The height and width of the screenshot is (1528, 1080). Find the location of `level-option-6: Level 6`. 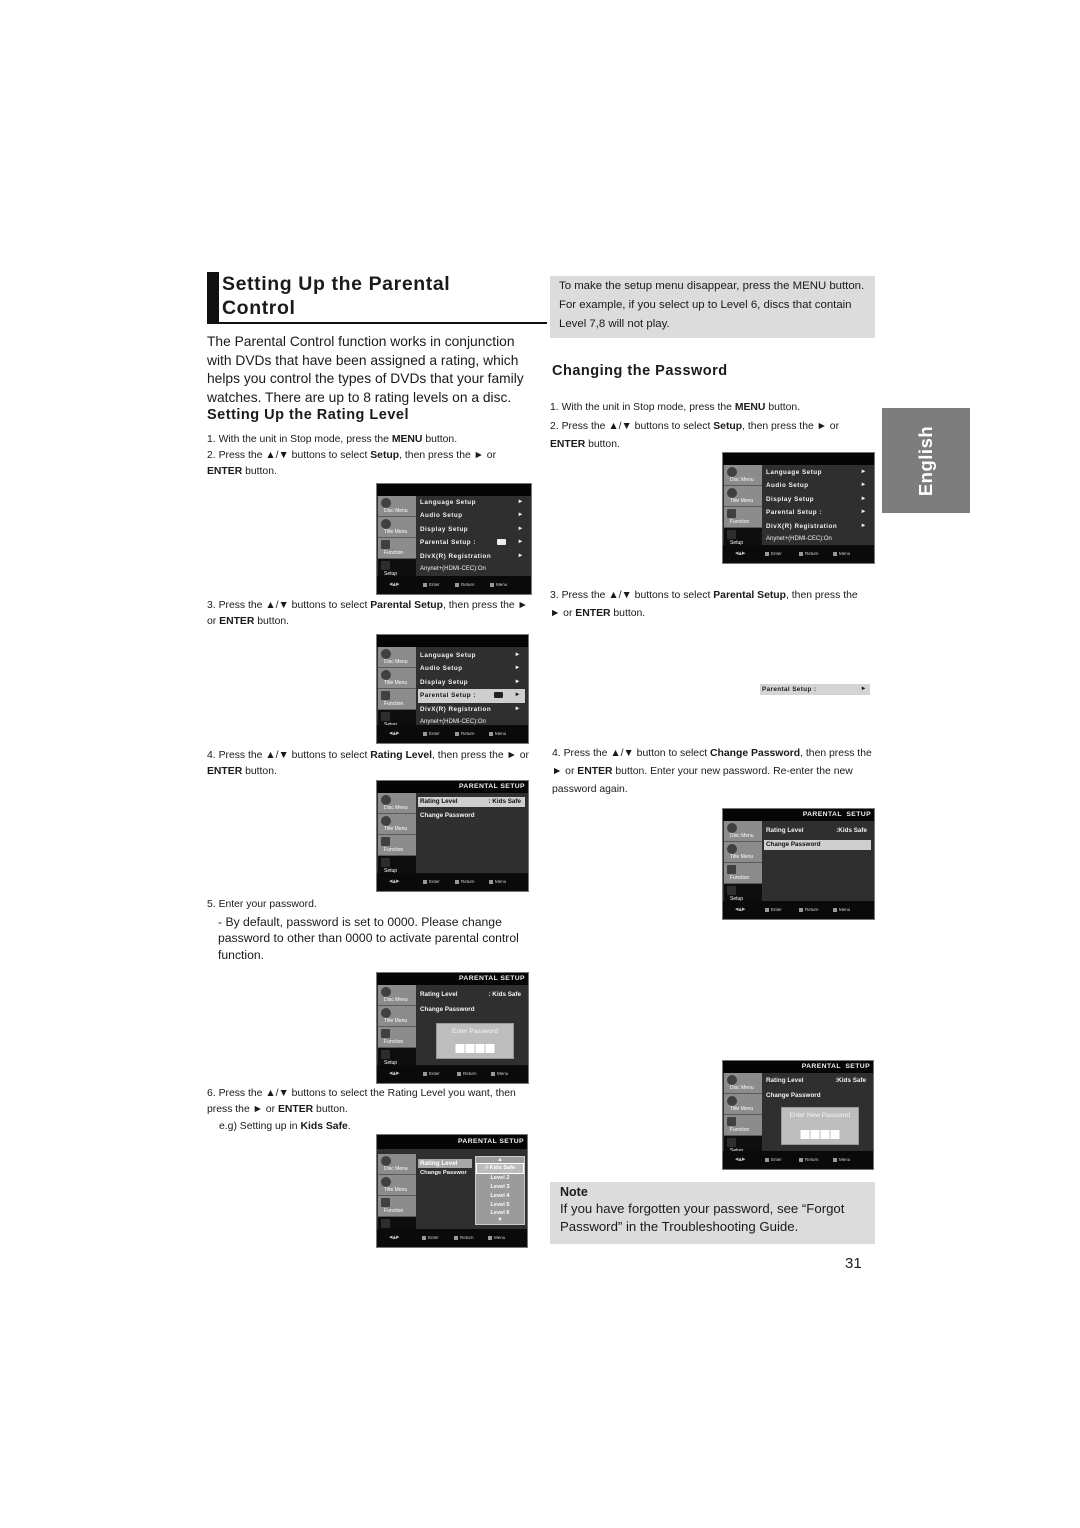

level-option-6: Level 6 is located at coordinates (500, 1213).